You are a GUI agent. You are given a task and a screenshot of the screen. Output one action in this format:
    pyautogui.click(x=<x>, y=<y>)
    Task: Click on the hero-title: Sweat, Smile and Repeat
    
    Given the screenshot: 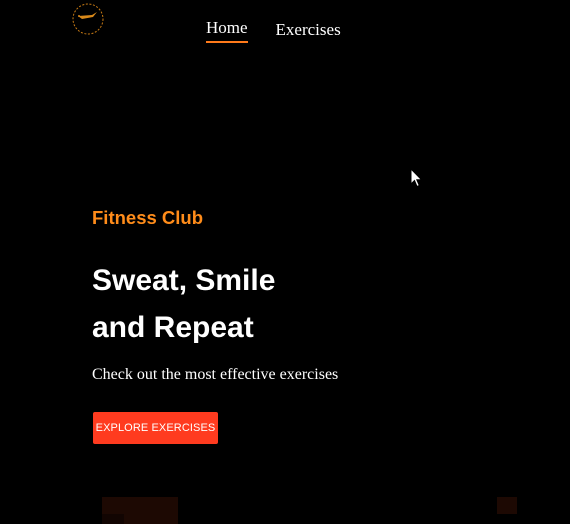 What is the action you would take?
    pyautogui.click(x=252, y=304)
    